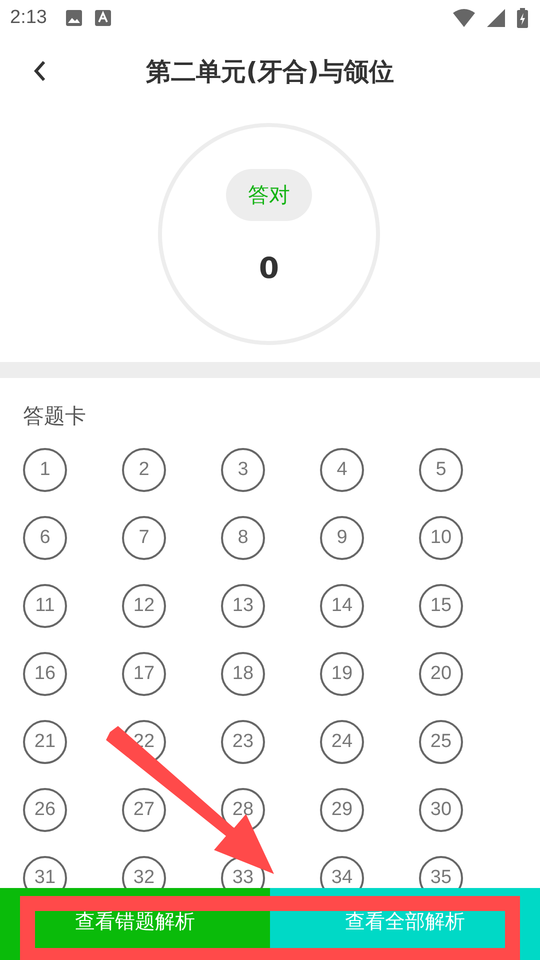 Image resolution: width=540 pixels, height=960 pixels. Describe the element at coordinates (342, 606) in the screenshot. I see `question-number: 14` at that location.